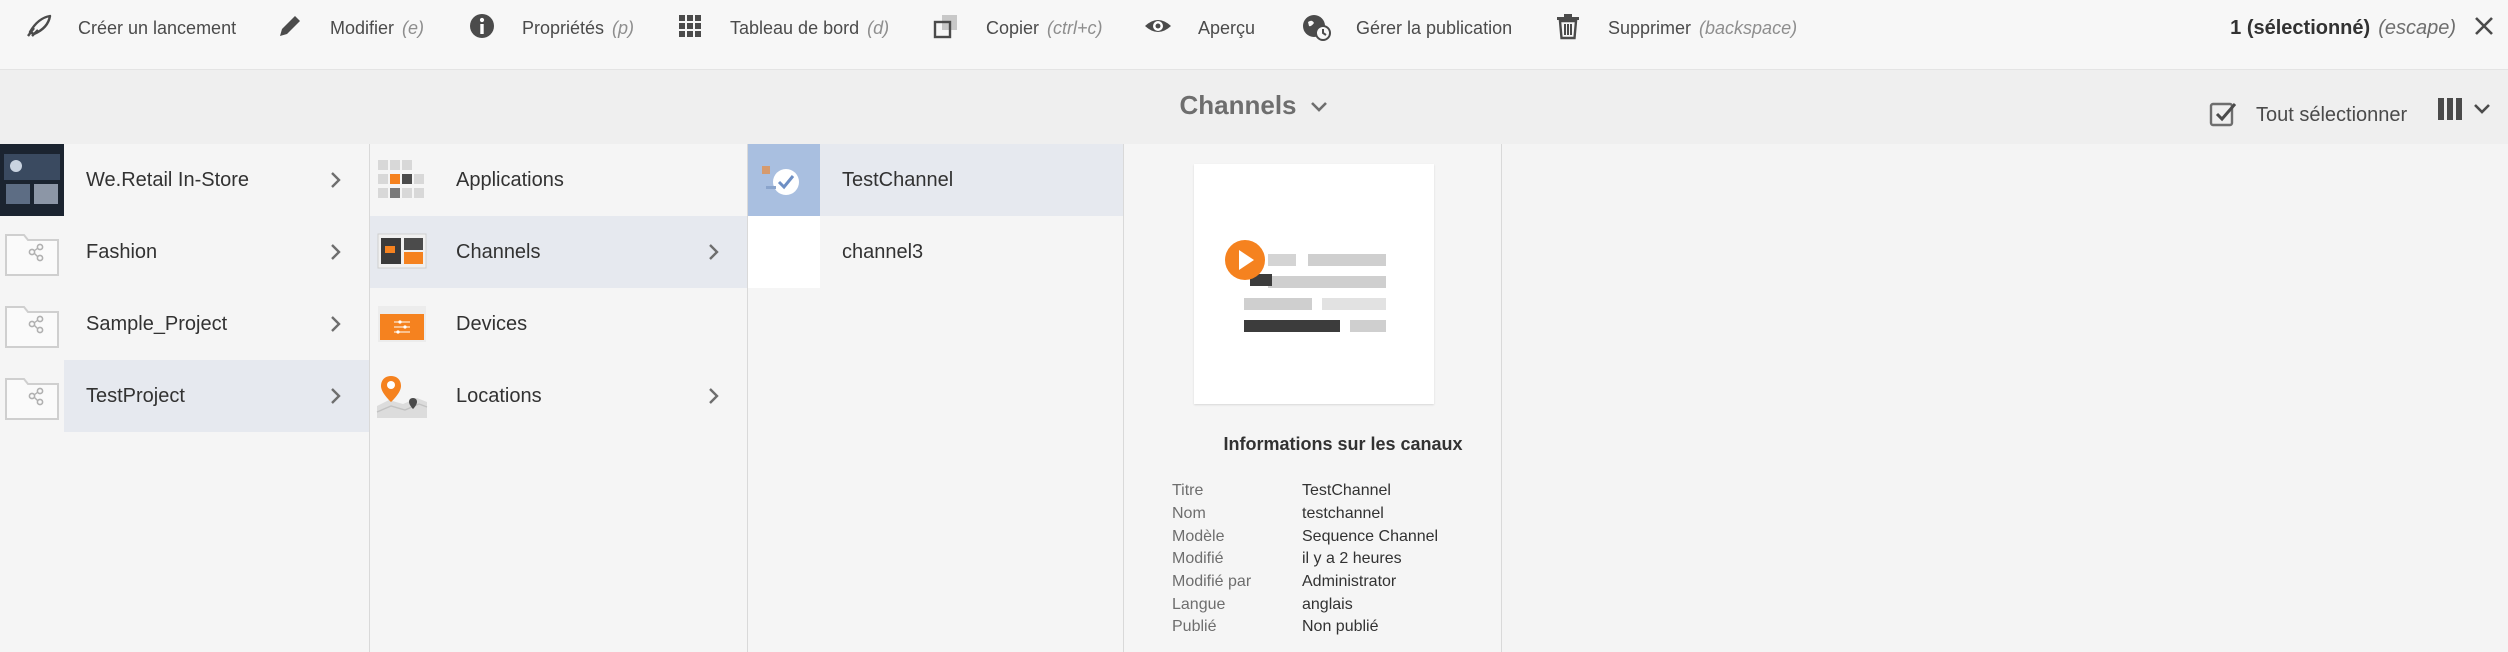  Describe the element at coordinates (935, 180) in the screenshot. I see `list-item-testchannel: TestChannel` at that location.